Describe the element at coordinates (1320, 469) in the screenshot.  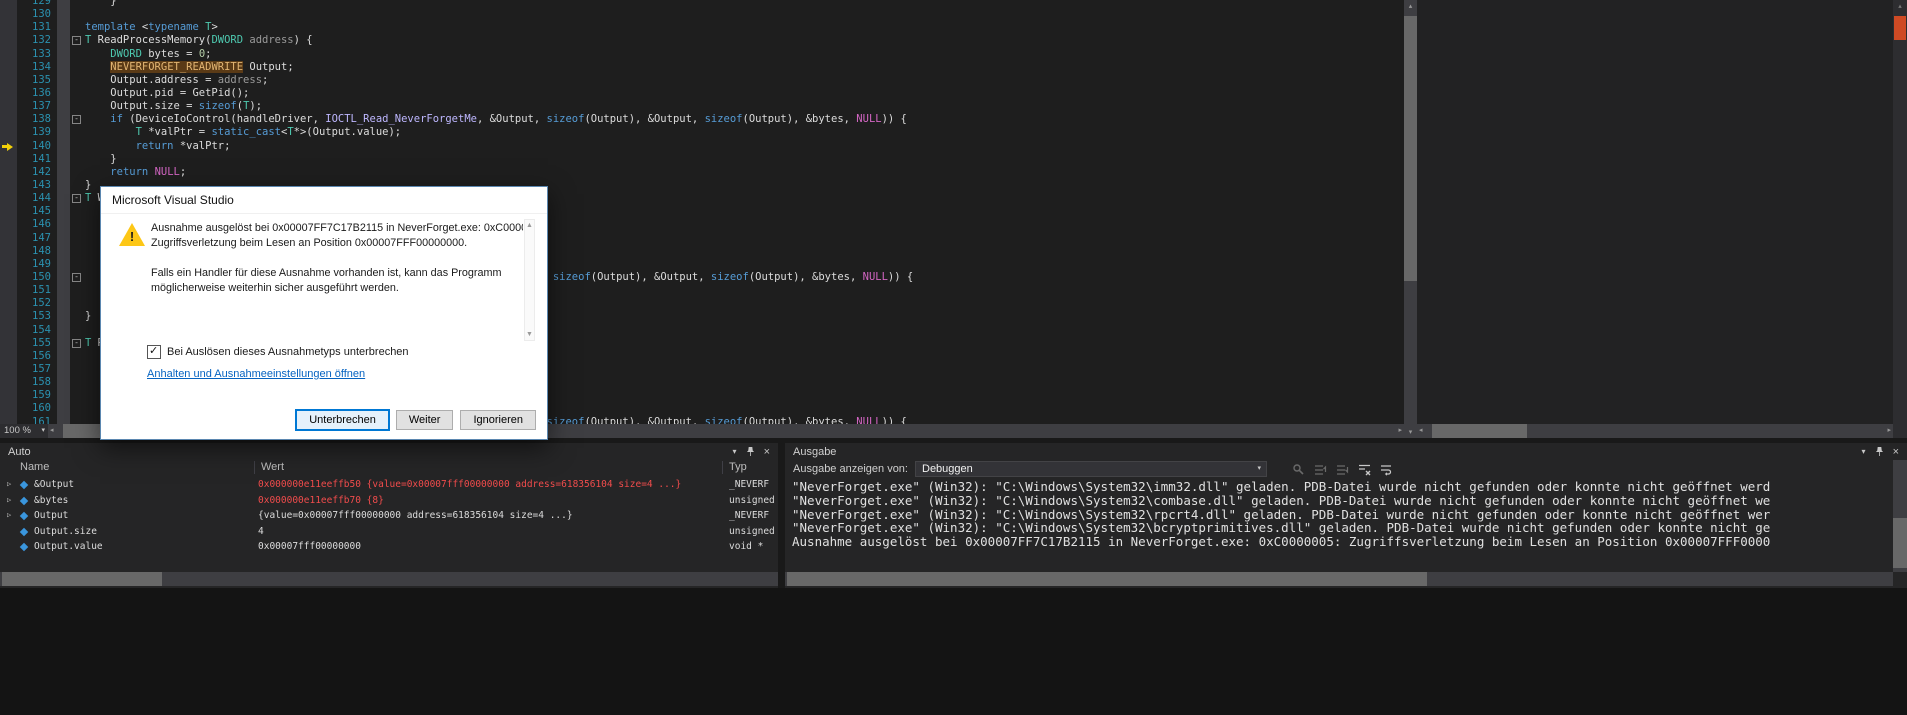
I see `previous-message-icon` at that location.